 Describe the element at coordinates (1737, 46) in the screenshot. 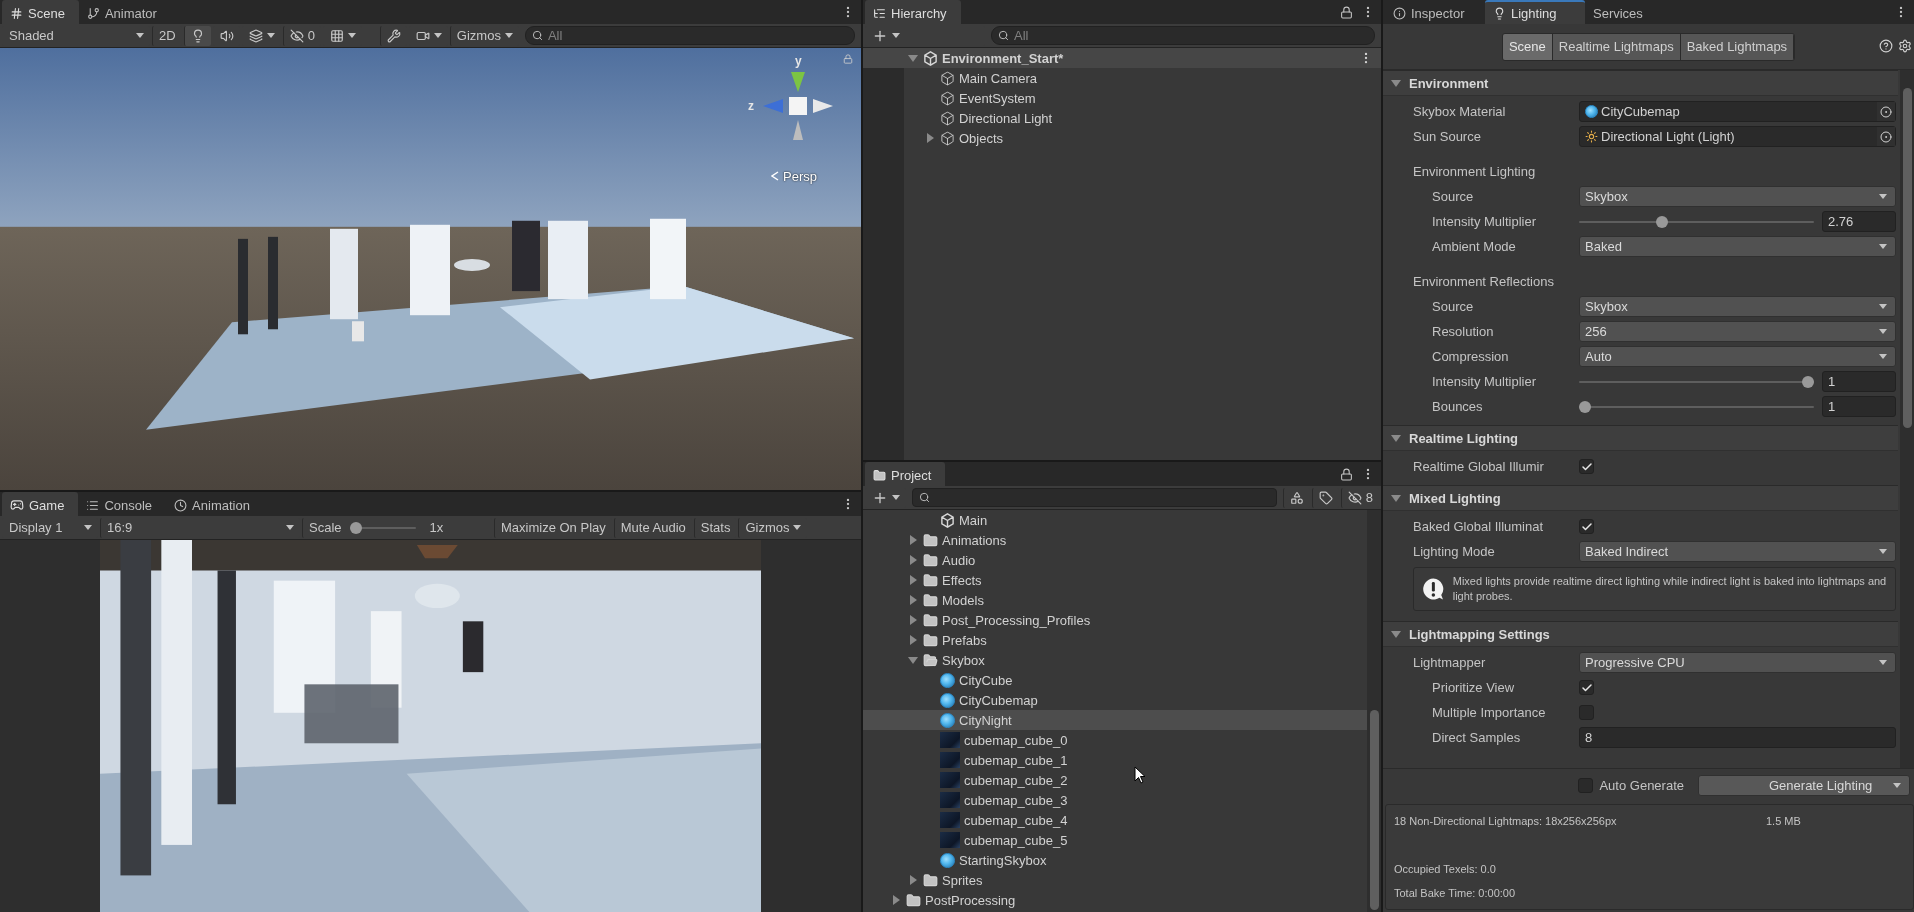

I see `lighting-subtab: Baked Lightmaps` at that location.